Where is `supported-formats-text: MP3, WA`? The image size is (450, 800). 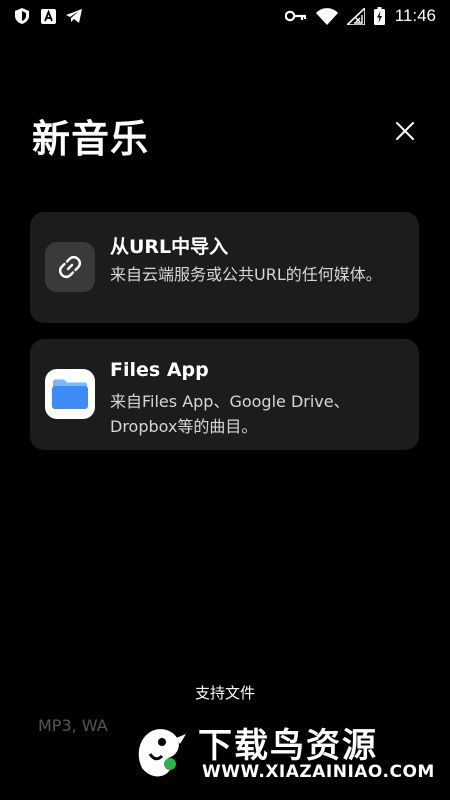 supported-formats-text: MP3, WA is located at coordinates (73, 725).